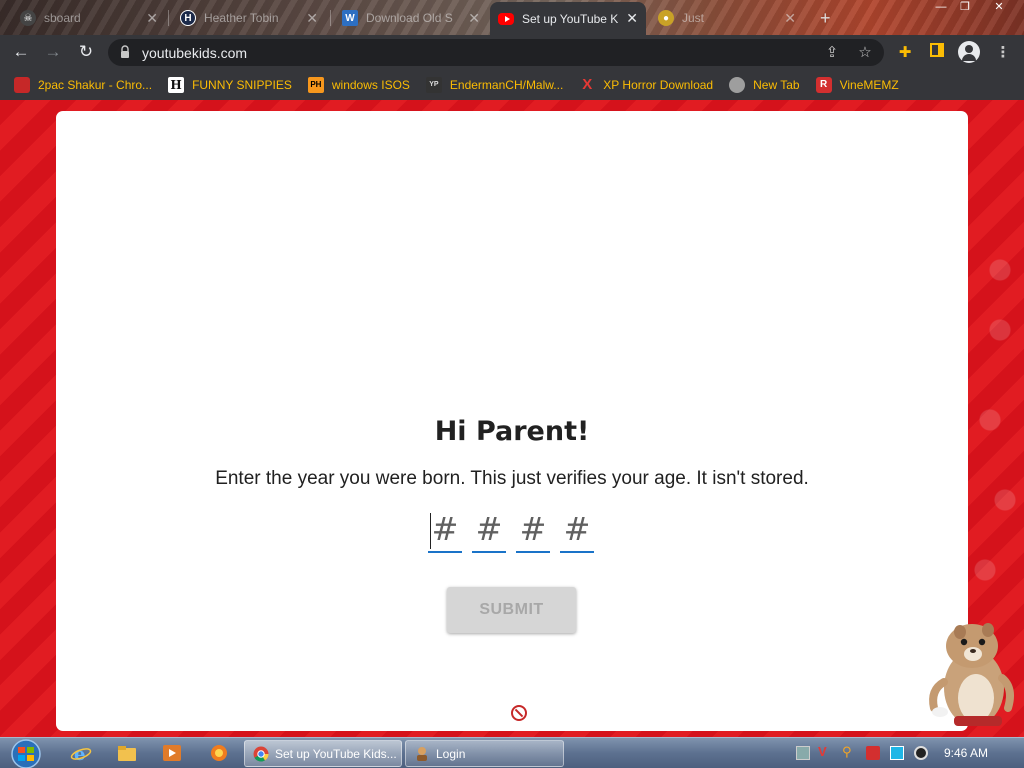 This screenshot has height=768, width=1024. What do you see at coordinates (230, 84) in the screenshot?
I see `bookmark-funny-snippies: H FUNNY SNIPPIES` at bounding box center [230, 84].